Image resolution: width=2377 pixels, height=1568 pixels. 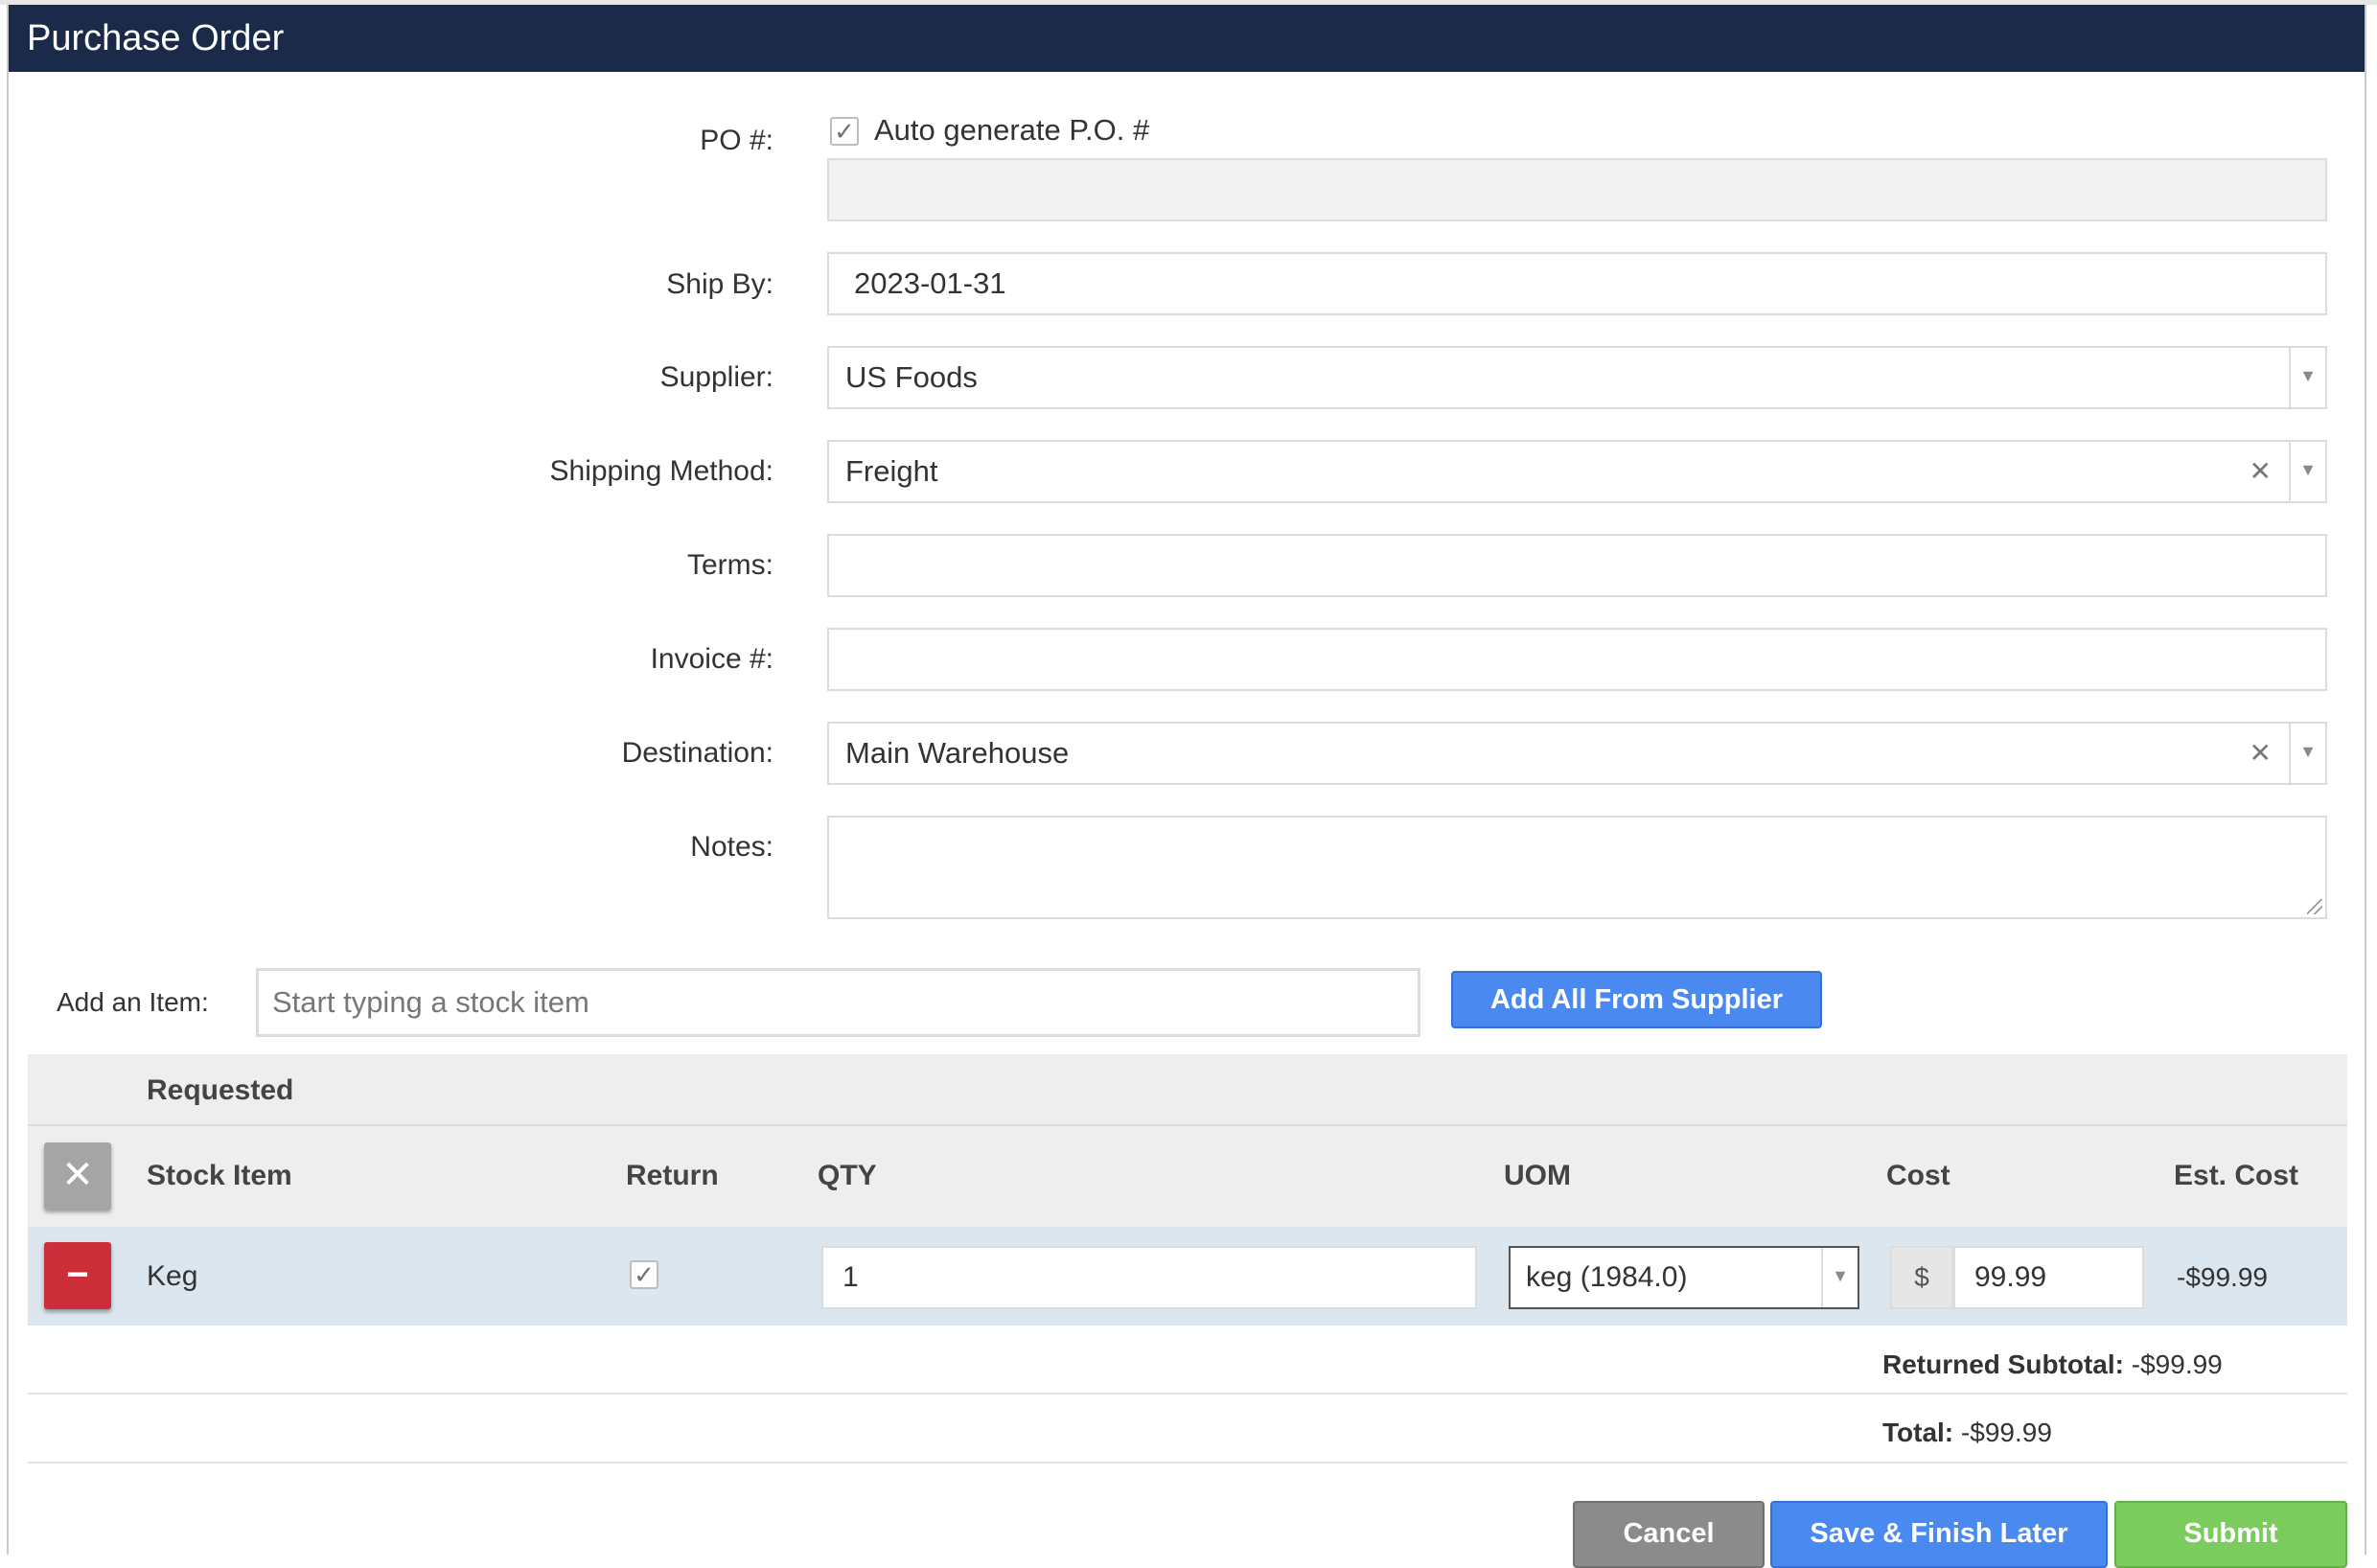 What do you see at coordinates (716, 377) in the screenshot?
I see `supplier-label: Supplier:` at bounding box center [716, 377].